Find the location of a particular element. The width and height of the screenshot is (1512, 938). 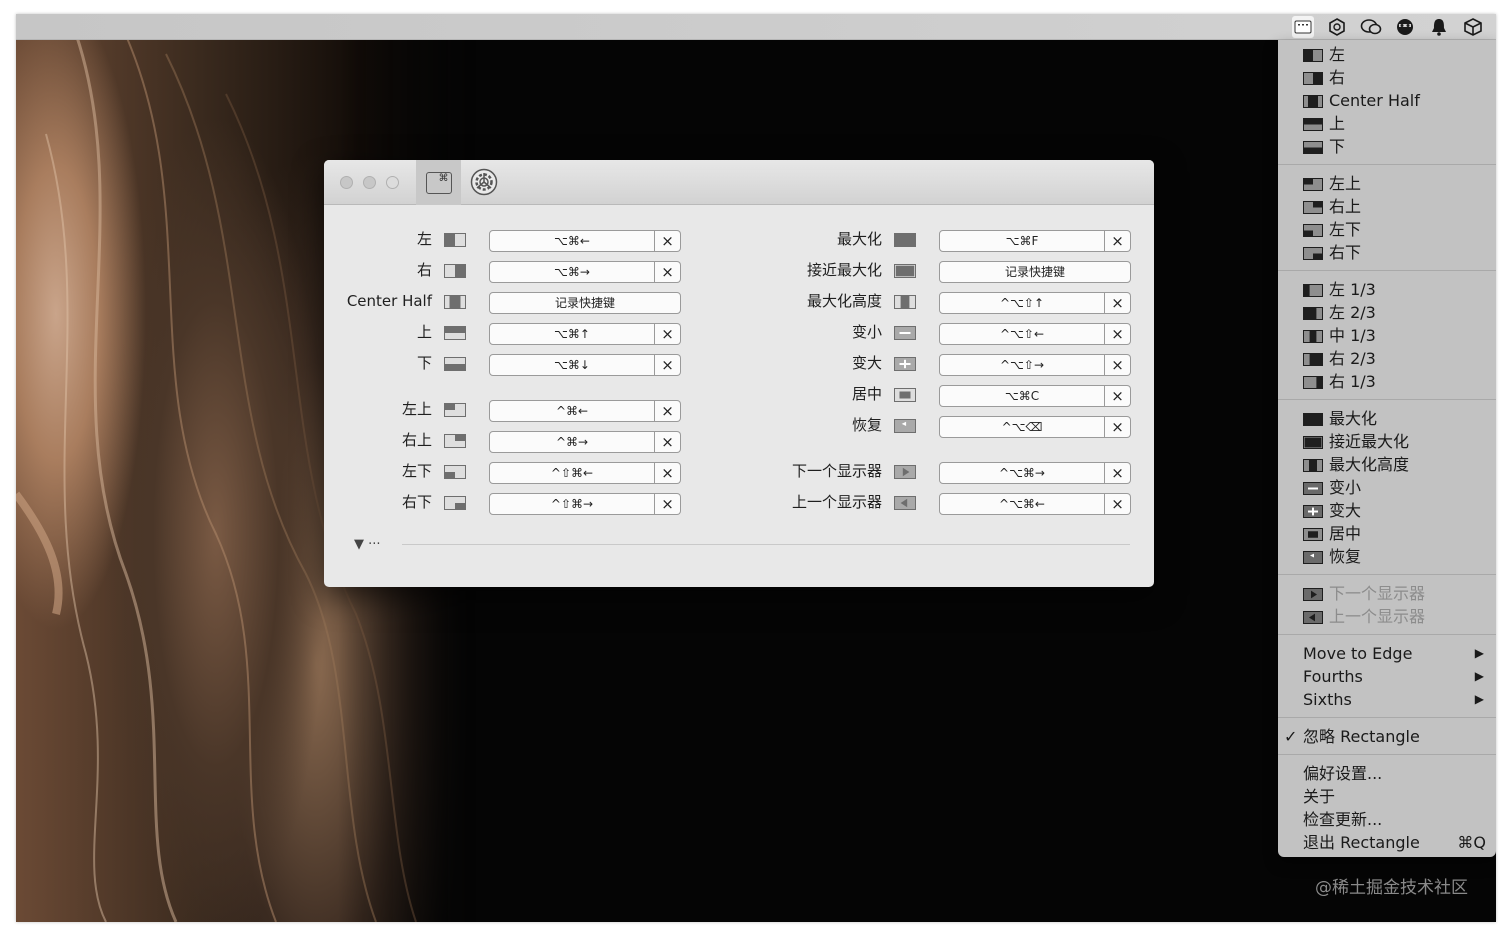

tab-shortcuts: ⌘ is located at coordinates (438, 182).